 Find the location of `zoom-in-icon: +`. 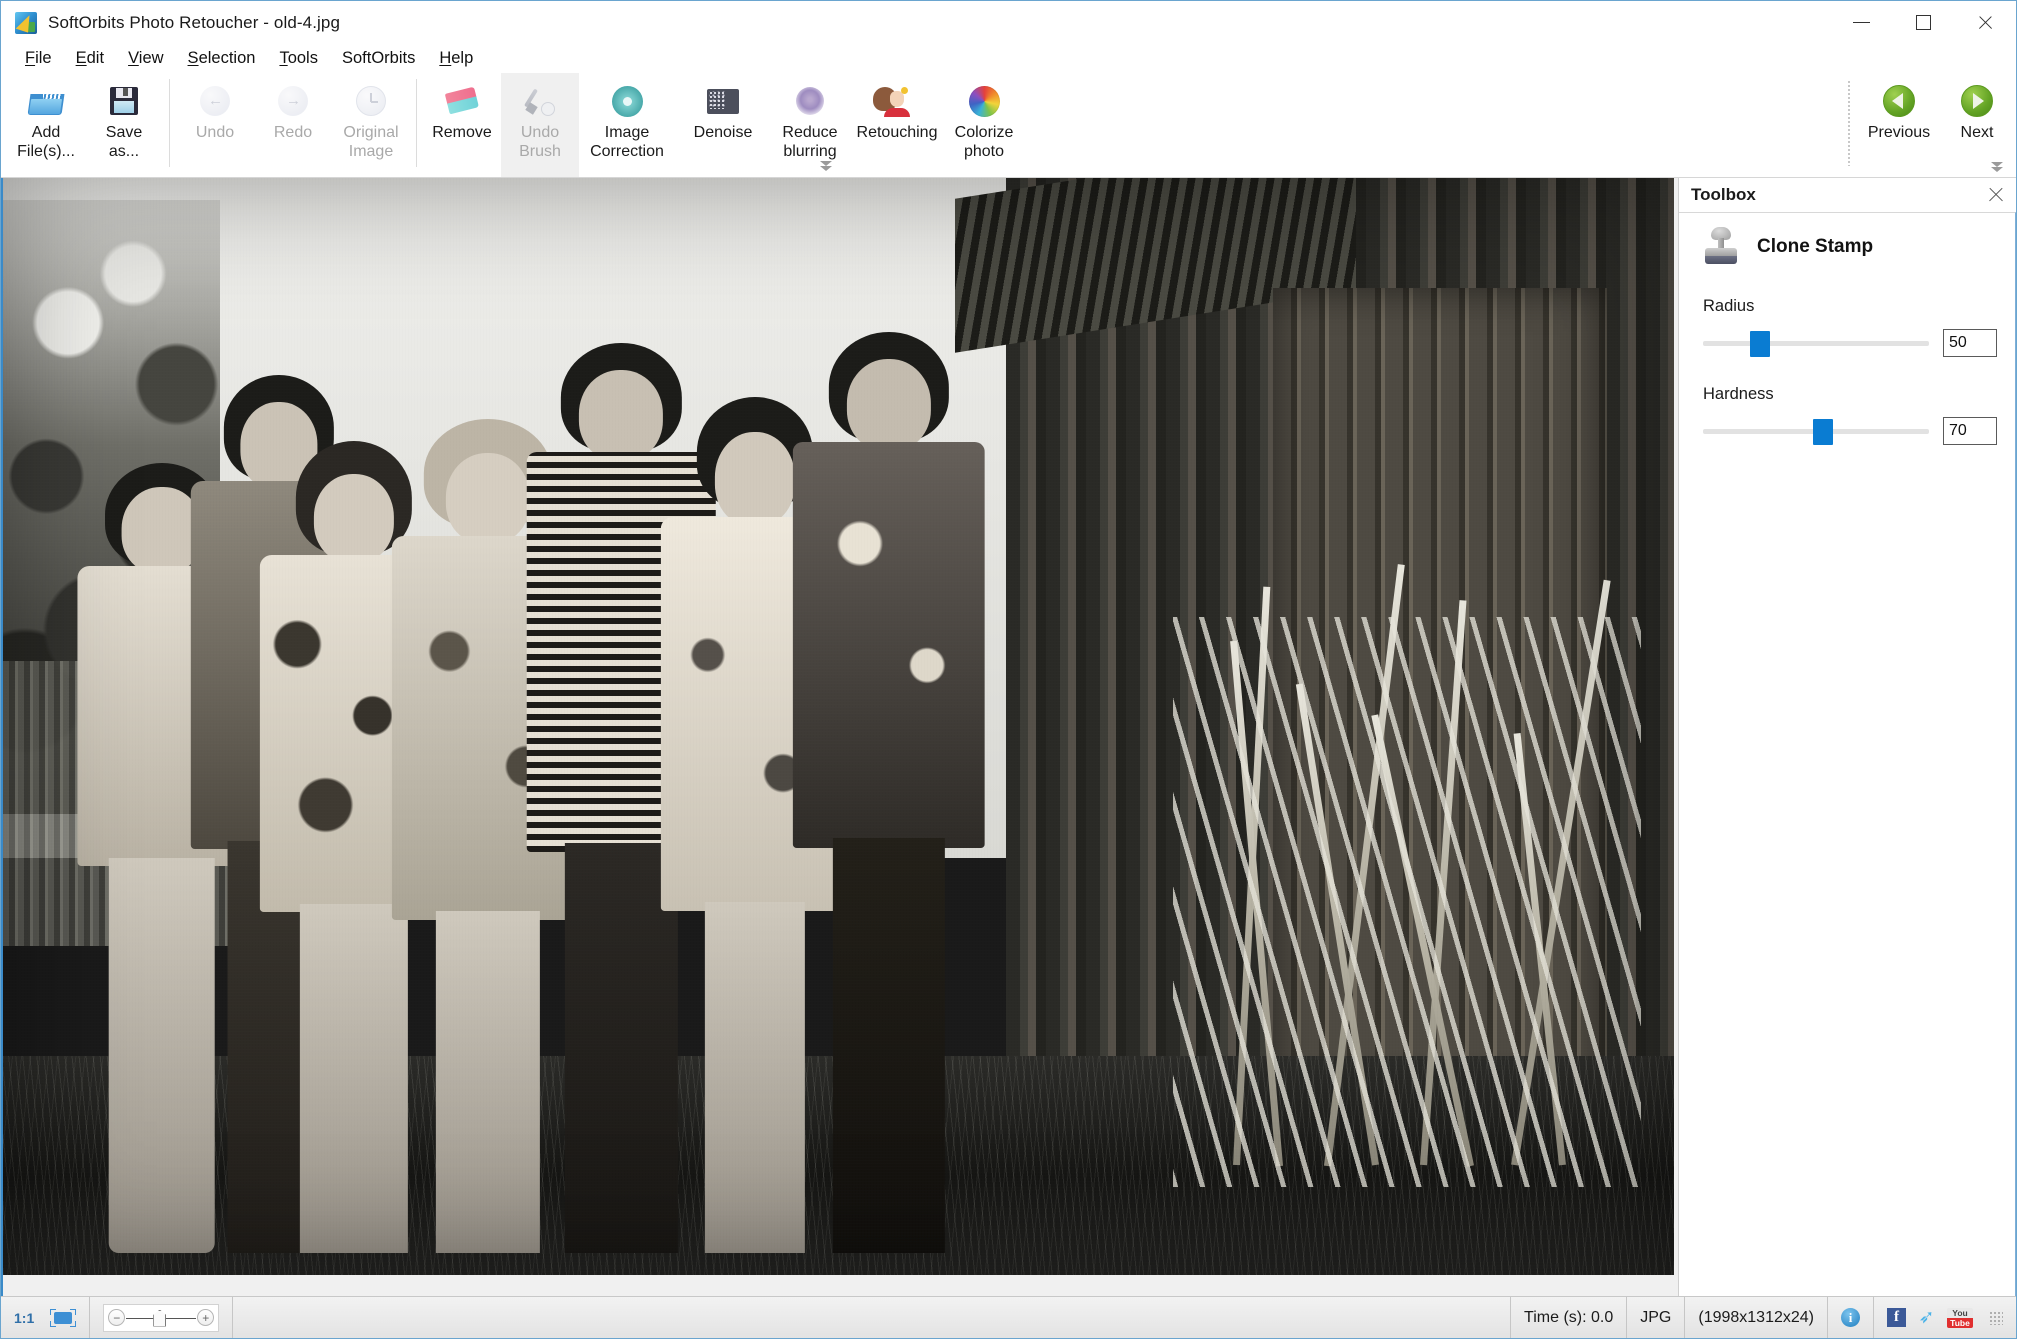

zoom-in-icon: + is located at coordinates (206, 1317).